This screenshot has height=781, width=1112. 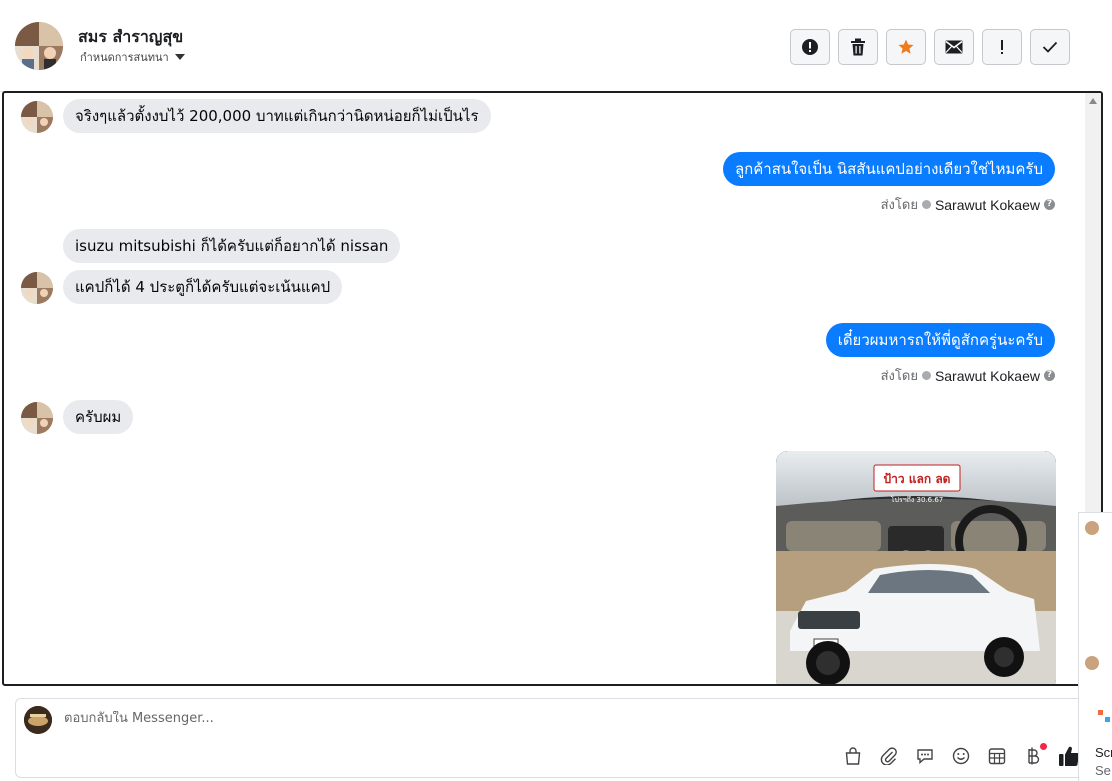 I want to click on side-text-2: Se, so click(x=1103, y=770).